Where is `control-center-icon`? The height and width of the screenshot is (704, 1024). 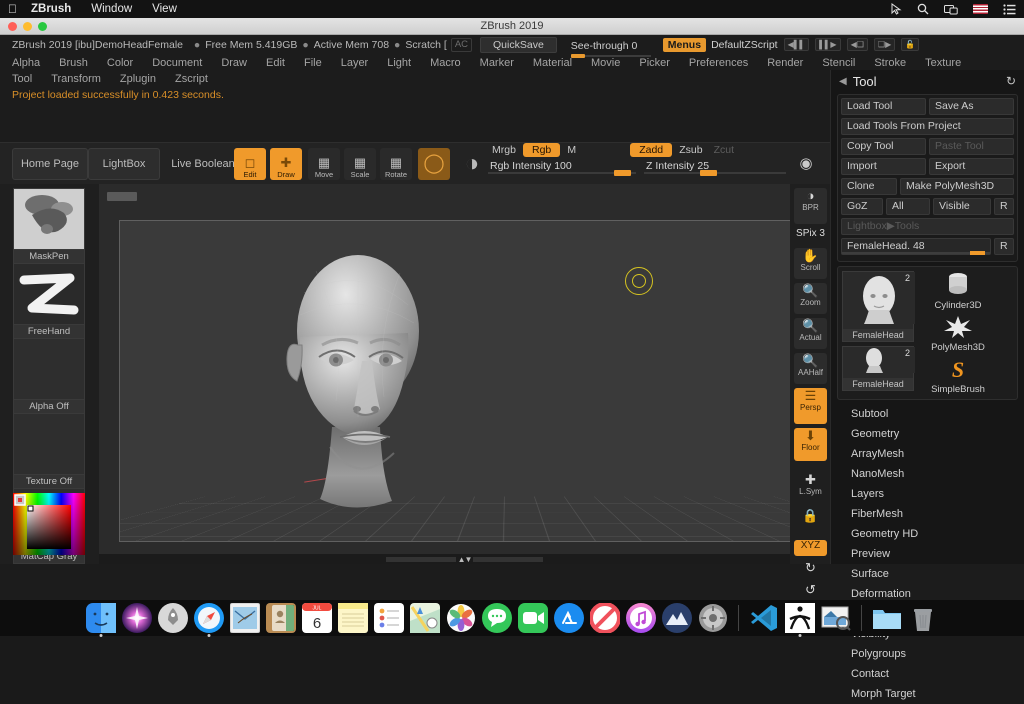 control-center-icon is located at coordinates (1009, 9).